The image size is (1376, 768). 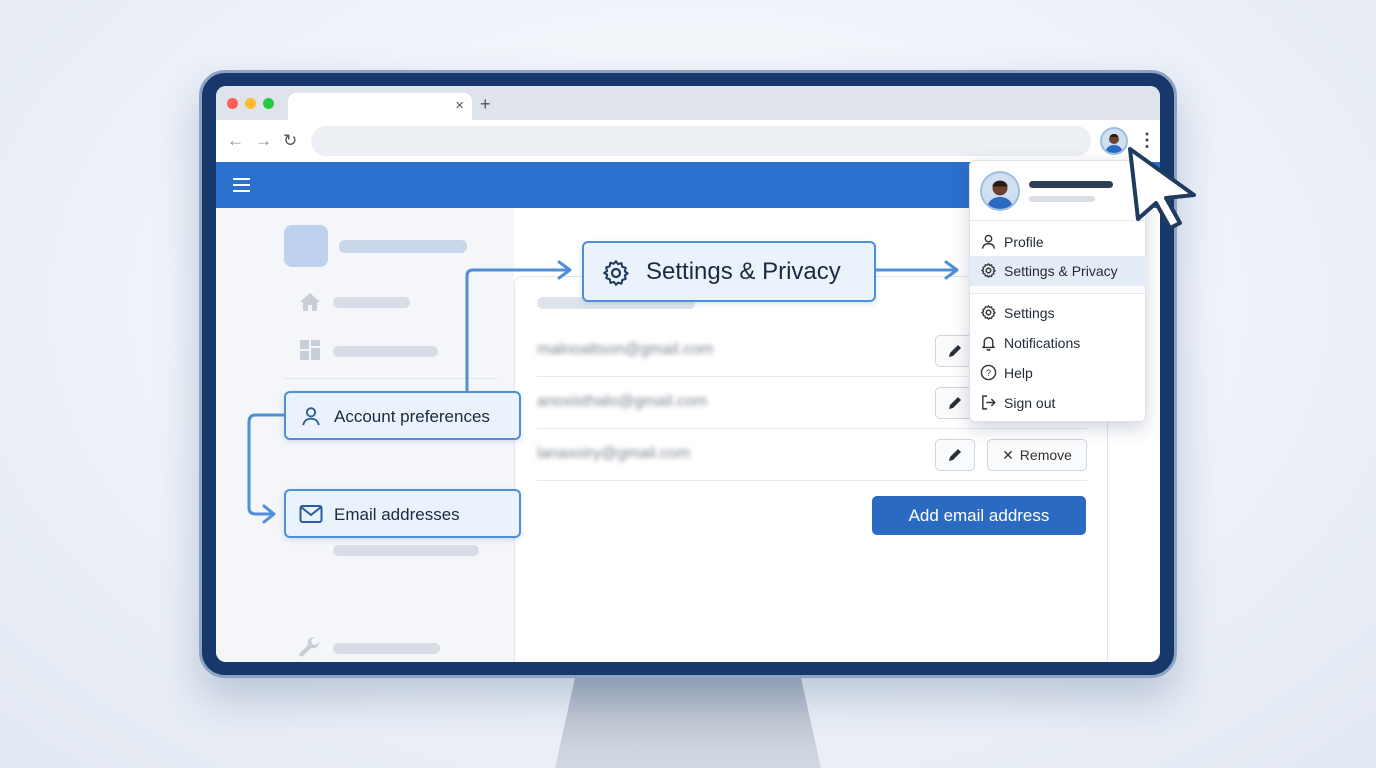 What do you see at coordinates (1058, 373) in the screenshot?
I see `menu-item-help: ? Help` at bounding box center [1058, 373].